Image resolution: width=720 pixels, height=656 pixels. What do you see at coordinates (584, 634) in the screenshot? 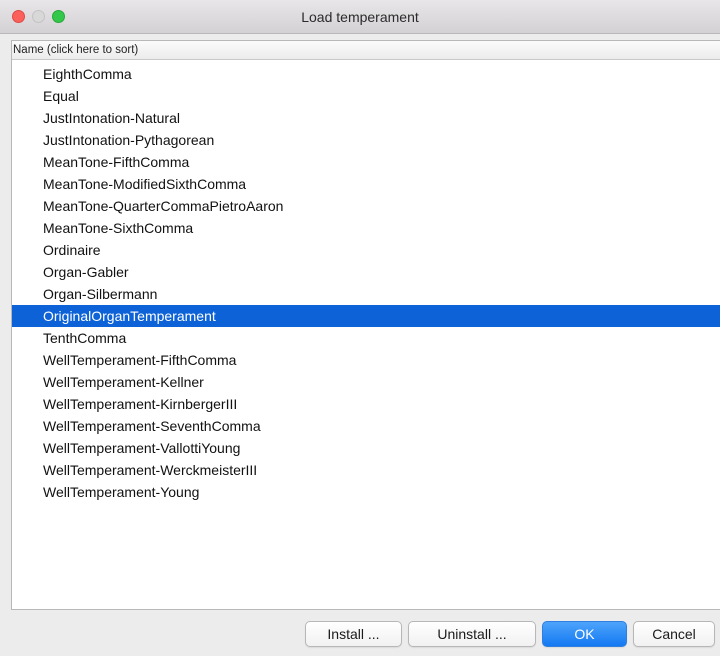
I see `ok-button: OK` at bounding box center [584, 634].